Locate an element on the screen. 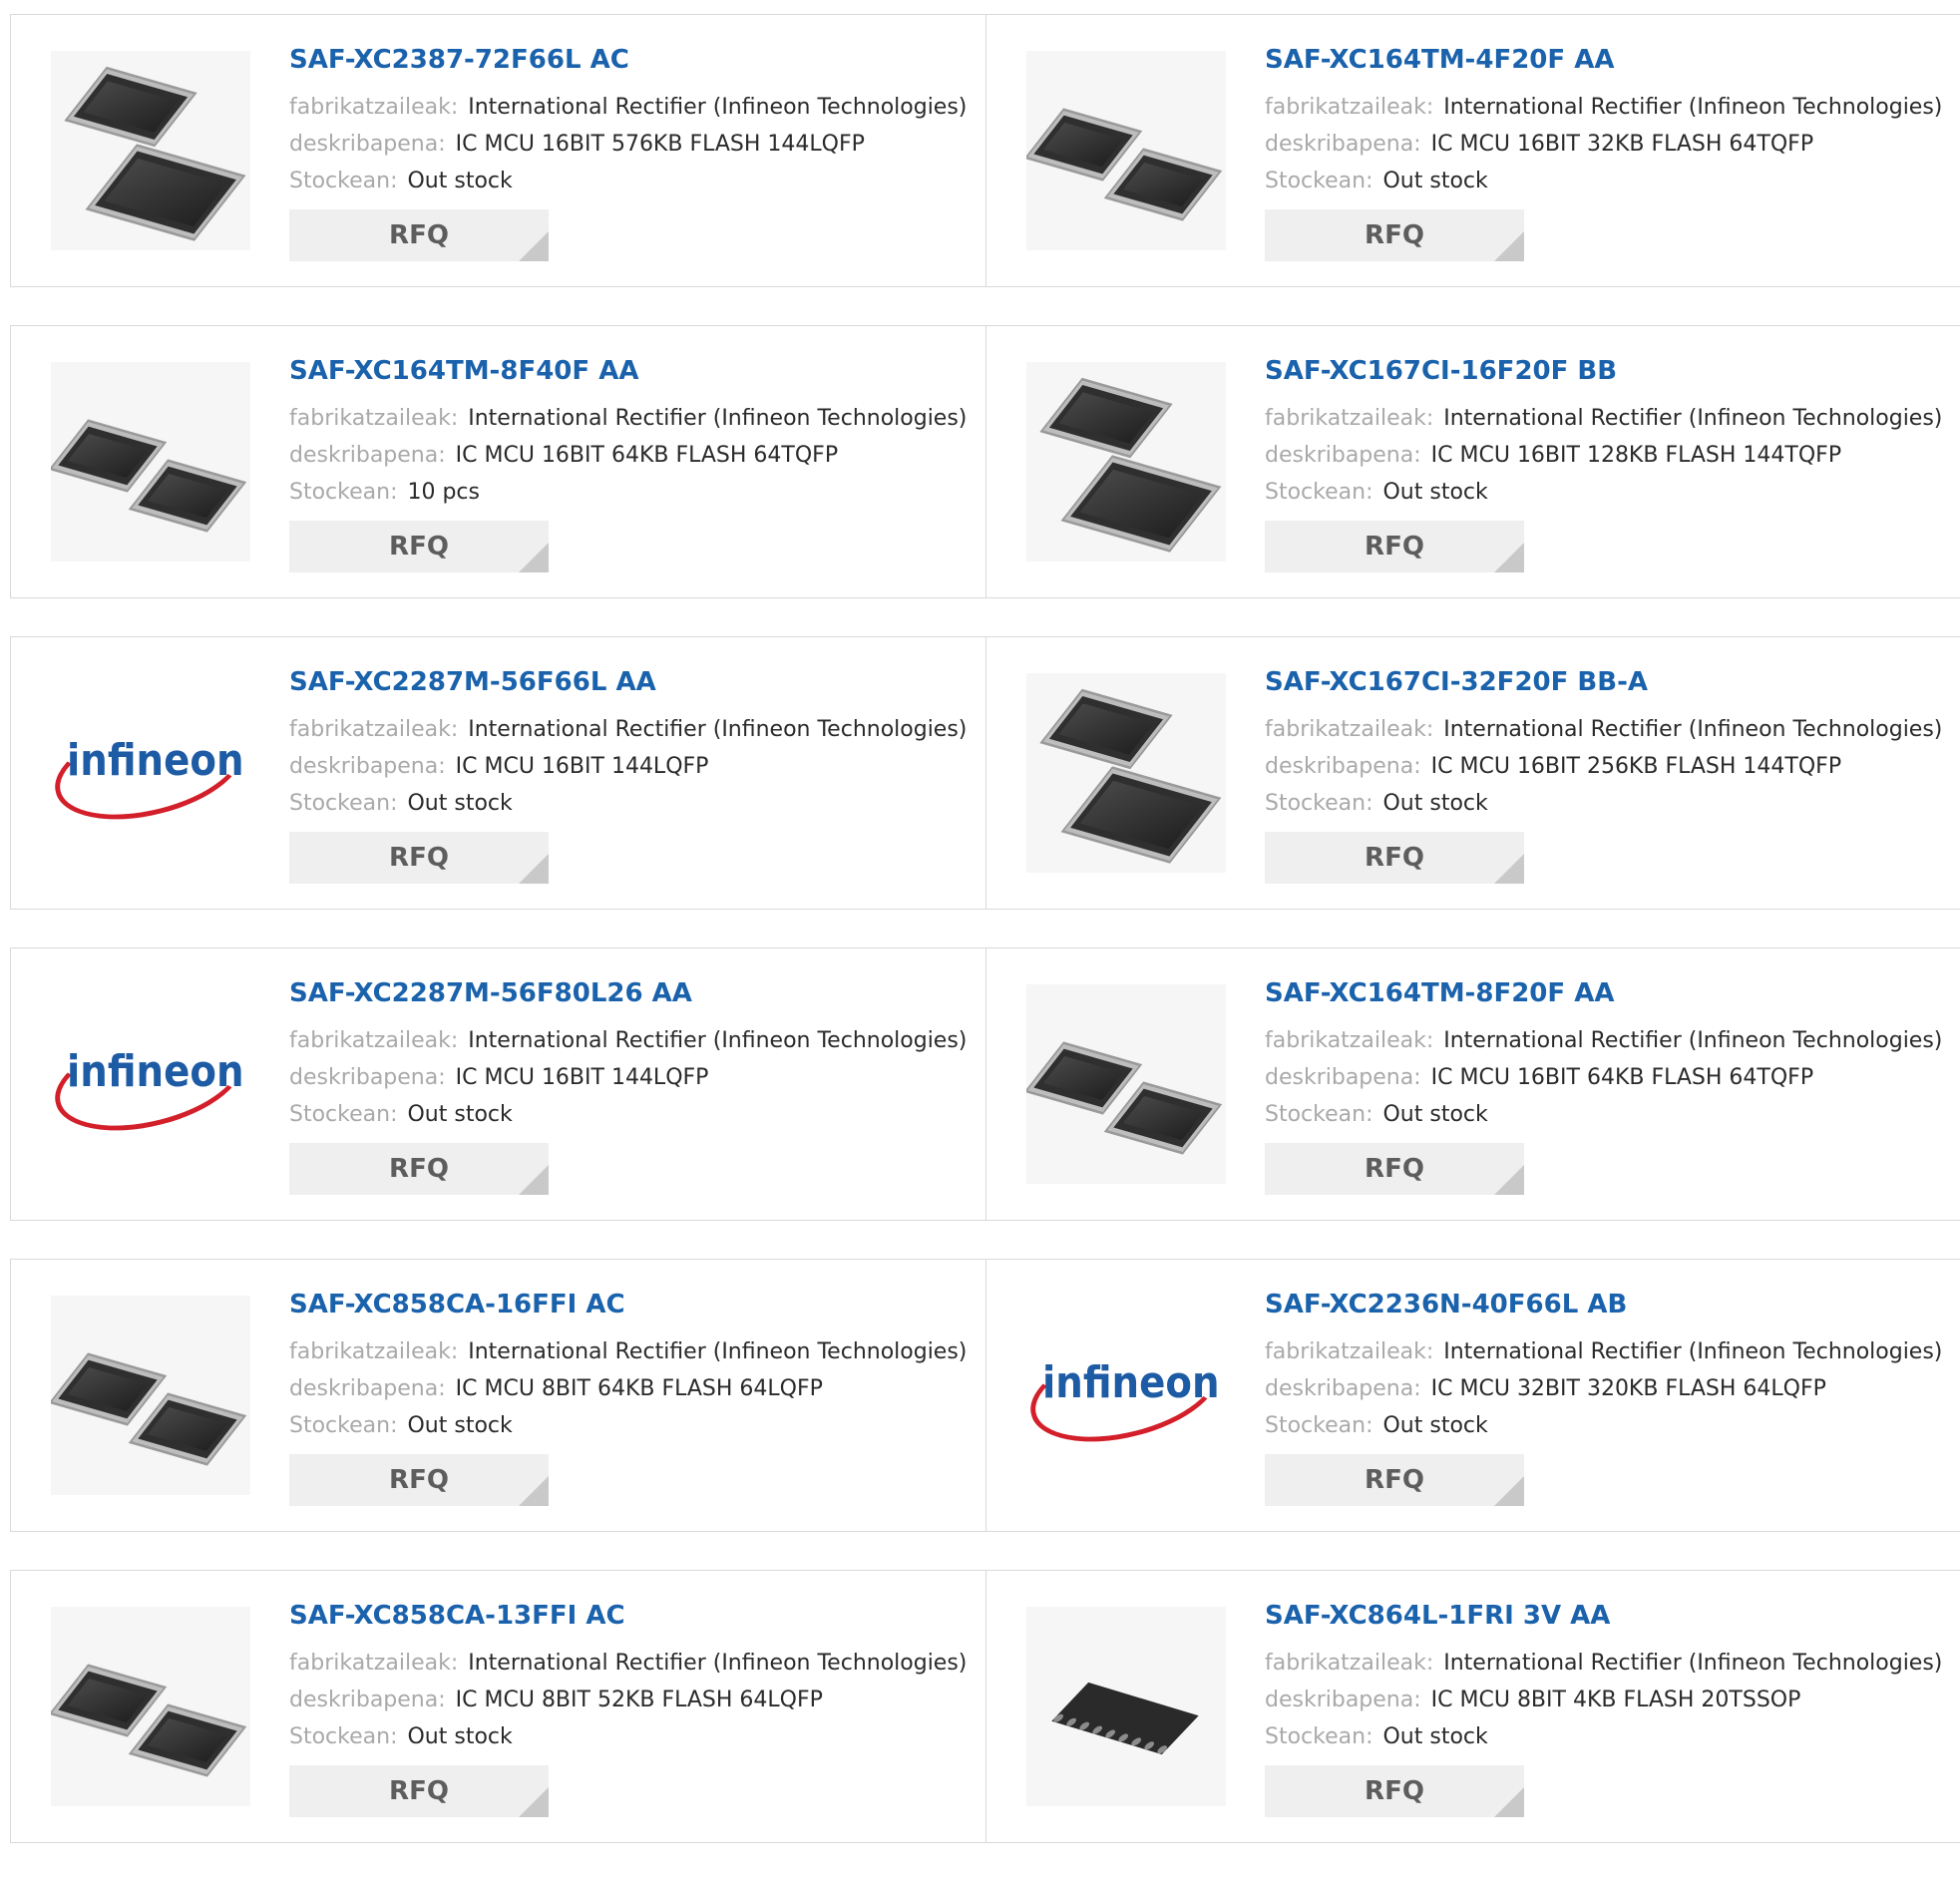 The image size is (1960, 1881). product-title-link: SAF-XC858CA-13FFI AC is located at coordinates (637, 1616).